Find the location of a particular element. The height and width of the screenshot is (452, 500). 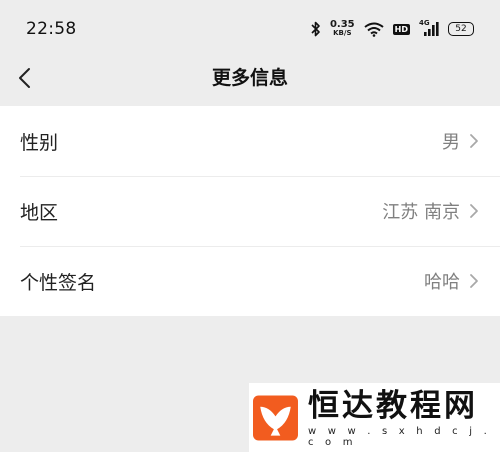

net-speed: 0.35 KB/S is located at coordinates (342, 29).